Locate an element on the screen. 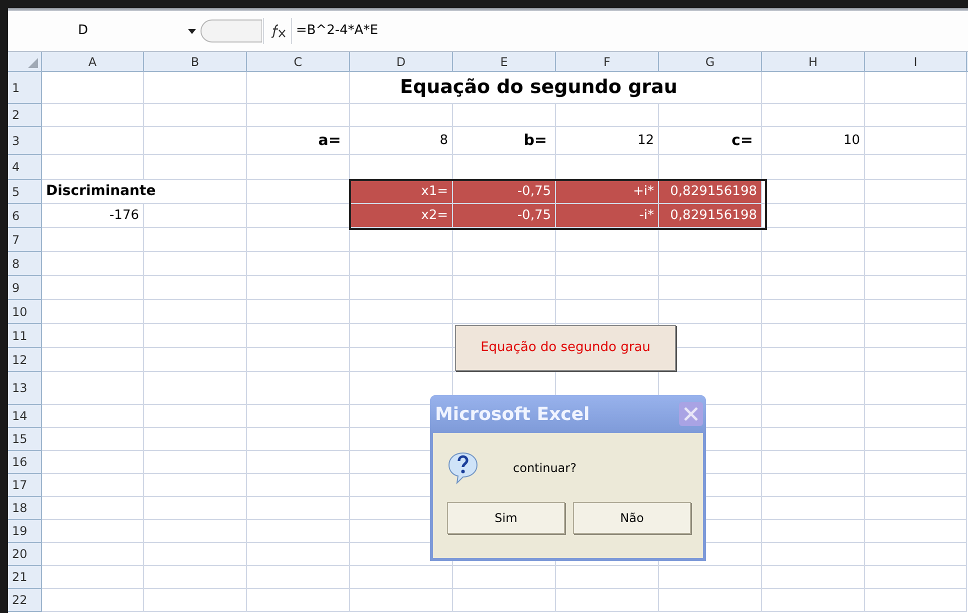  table-cell: 12 is located at coordinates (607, 141).